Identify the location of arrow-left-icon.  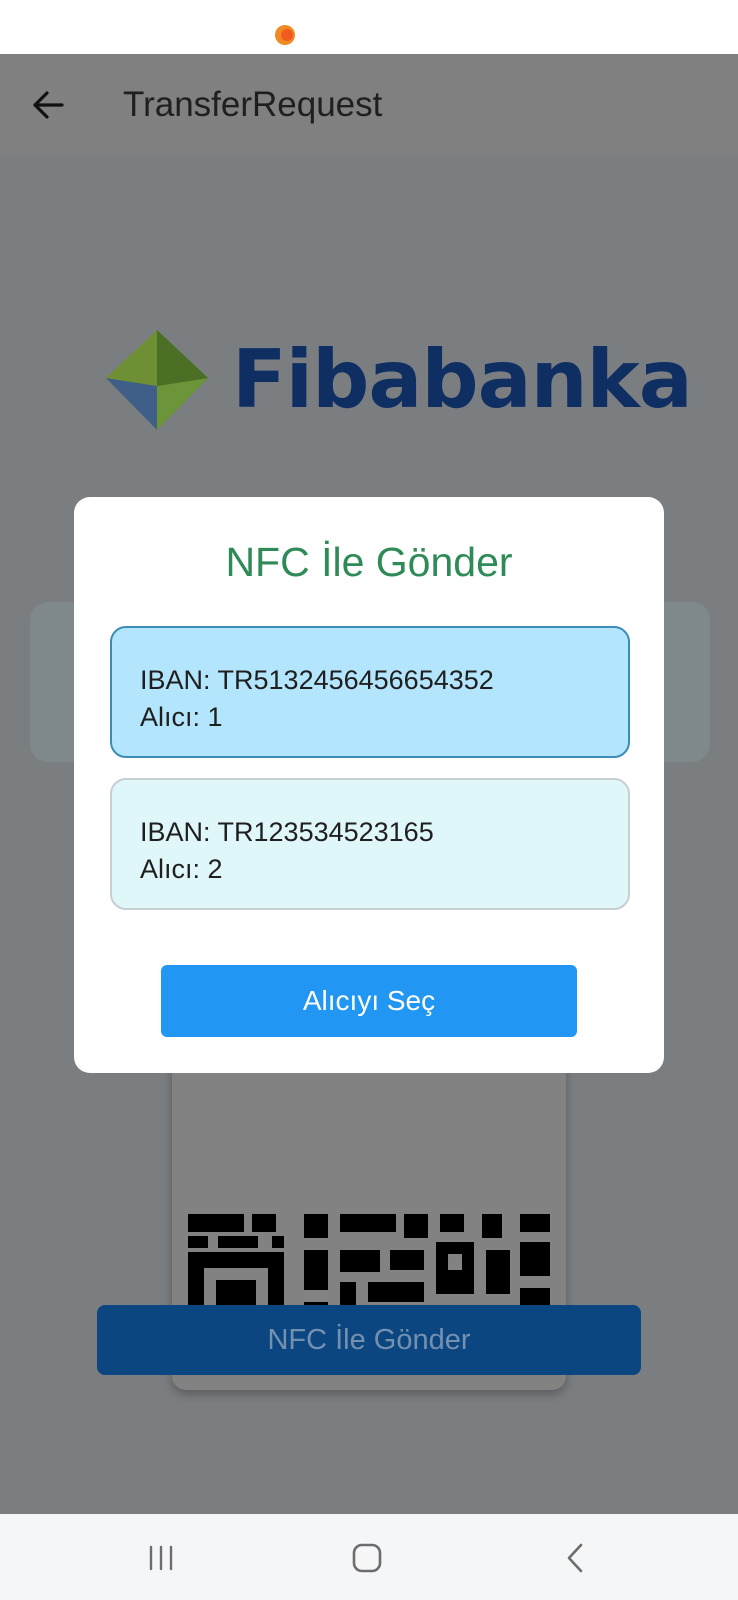
(48, 105).